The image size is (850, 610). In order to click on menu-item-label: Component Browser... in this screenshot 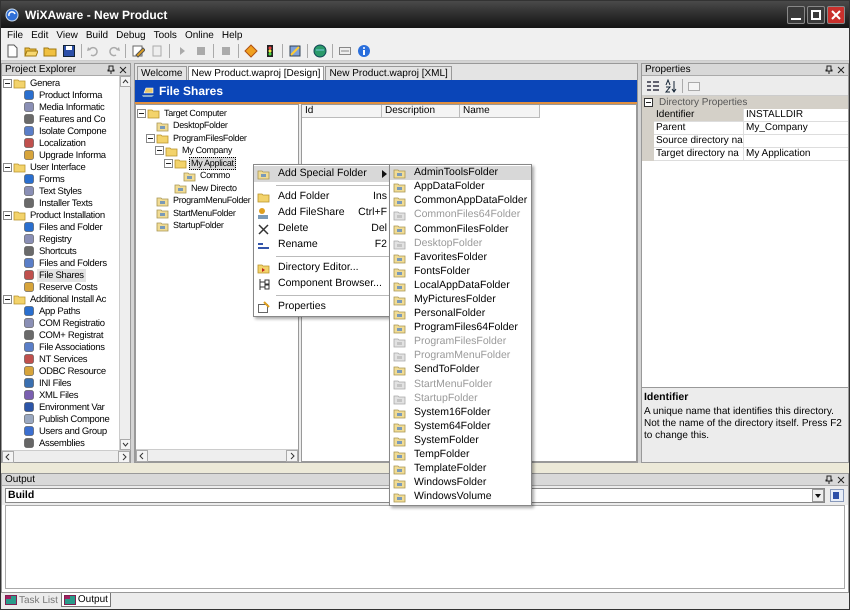, I will do `click(330, 284)`.